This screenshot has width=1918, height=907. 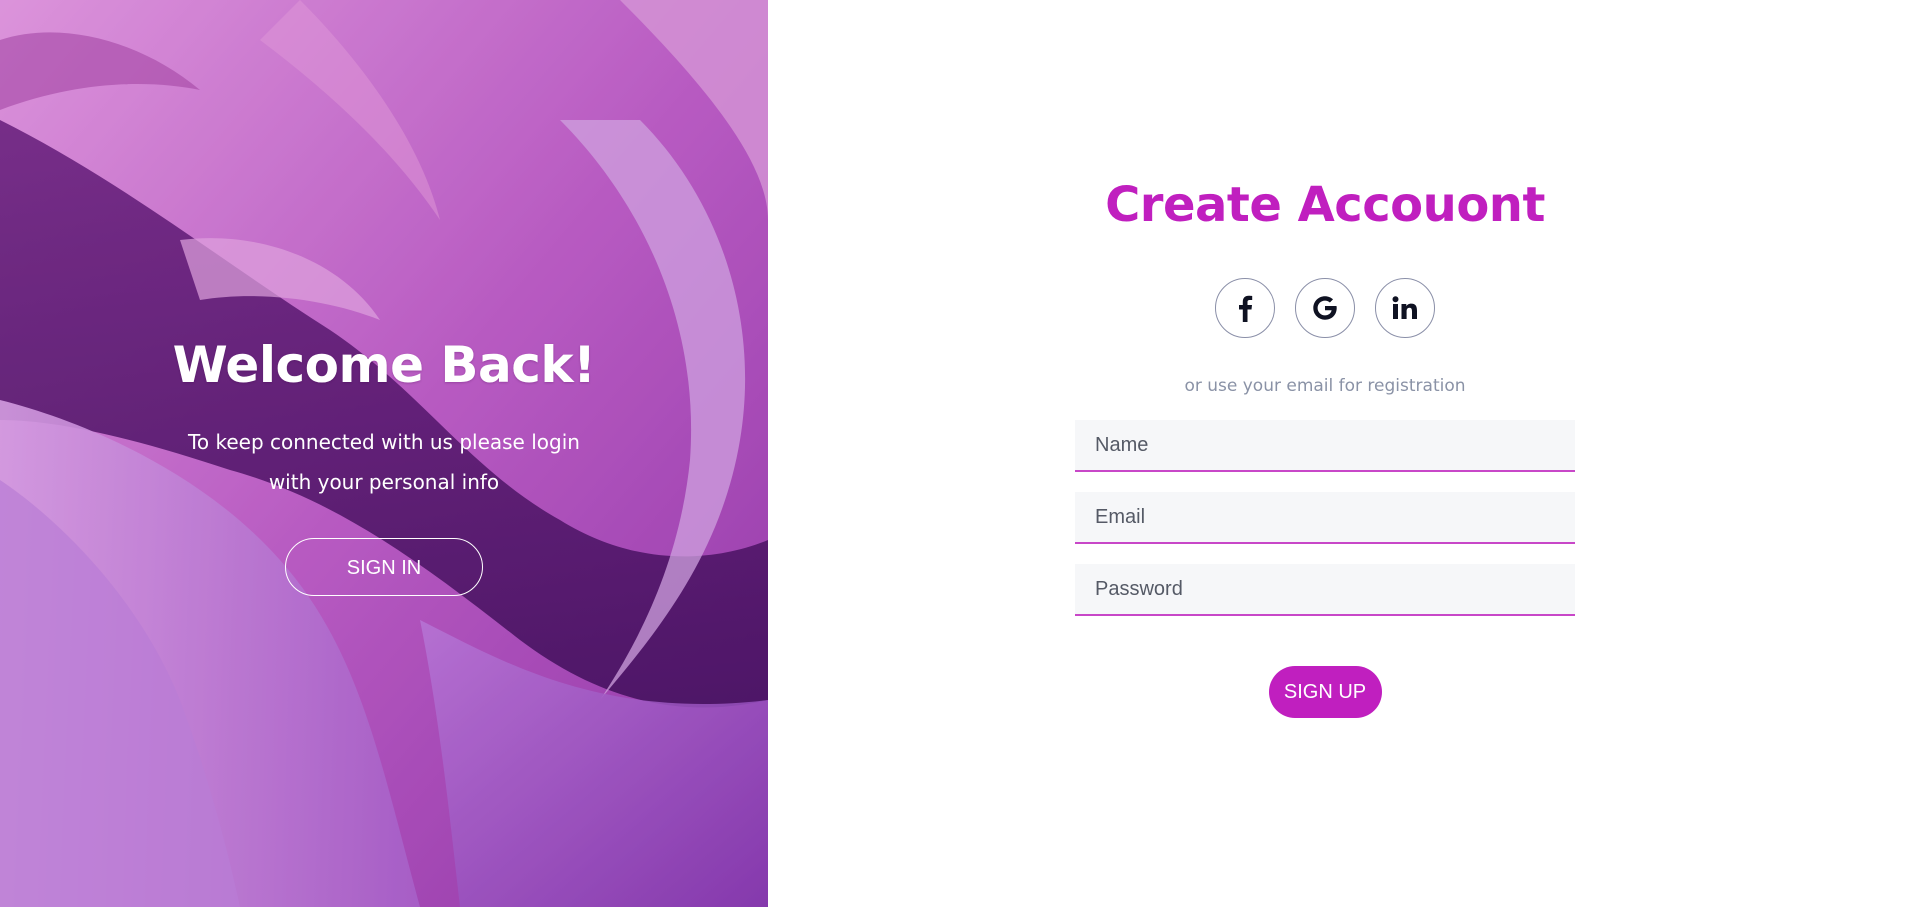 I want to click on sign-in-button: SIGN IN, so click(x=384, y=567).